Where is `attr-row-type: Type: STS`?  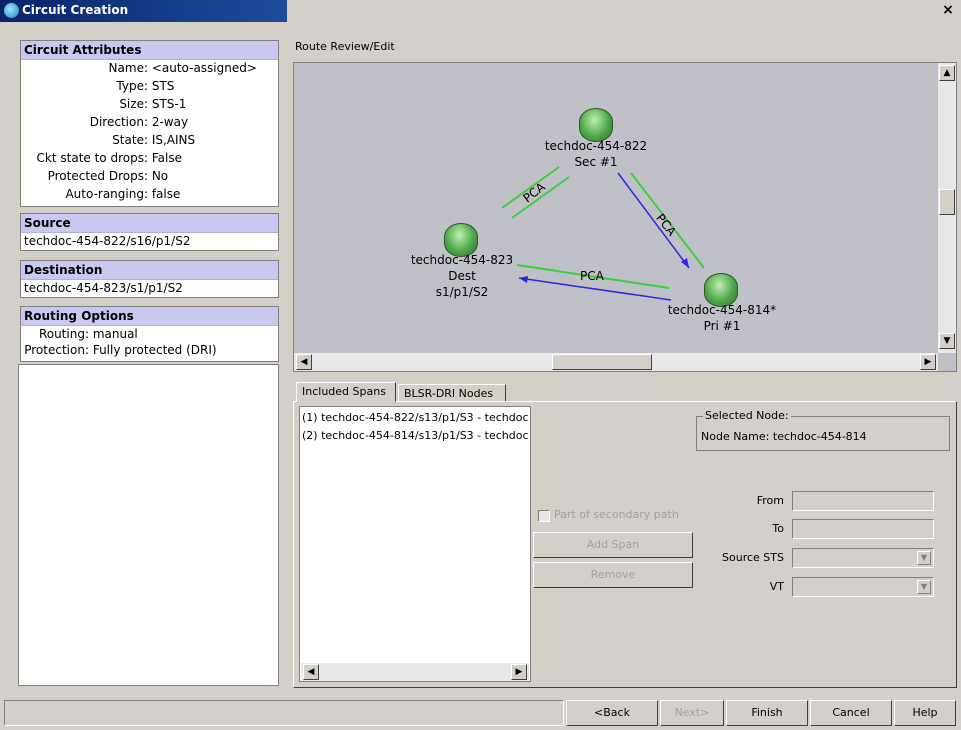
attr-row-type: Type: STS is located at coordinates (97, 86).